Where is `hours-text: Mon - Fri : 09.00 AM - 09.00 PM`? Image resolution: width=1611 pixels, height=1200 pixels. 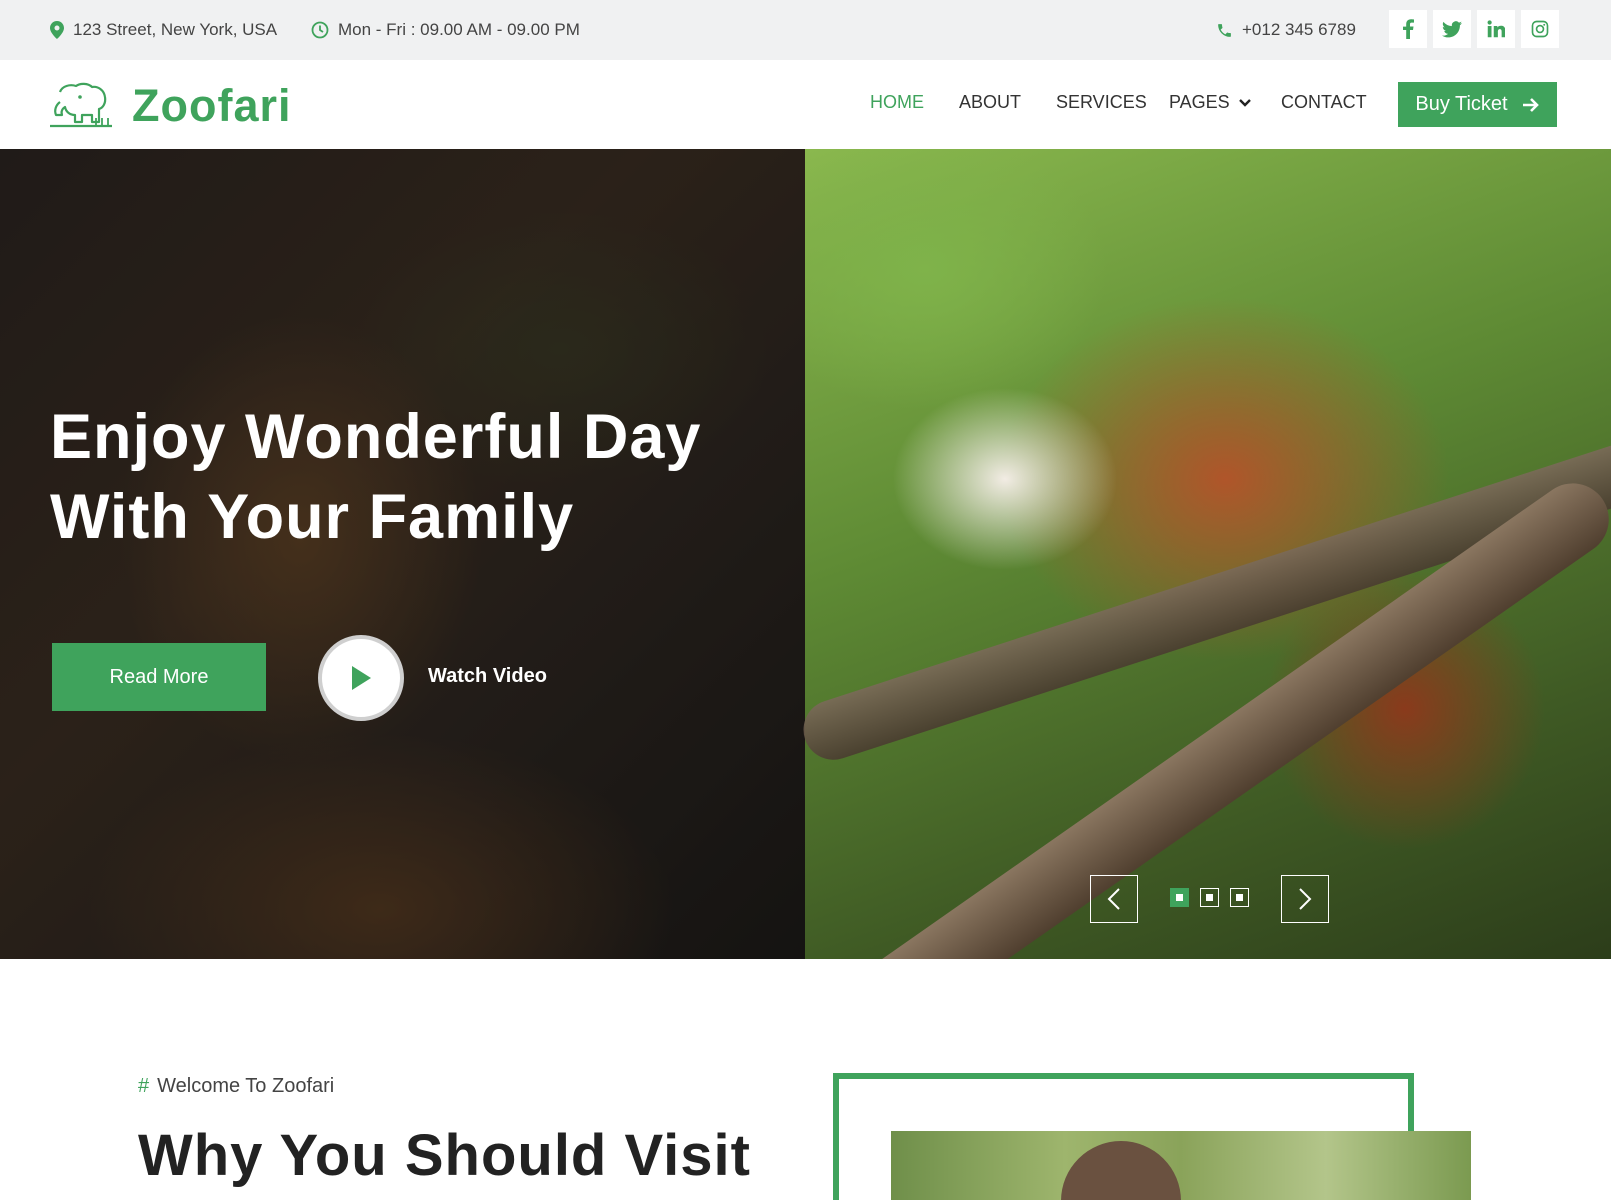 hours-text: Mon - Fri : 09.00 AM - 09.00 PM is located at coordinates (459, 29).